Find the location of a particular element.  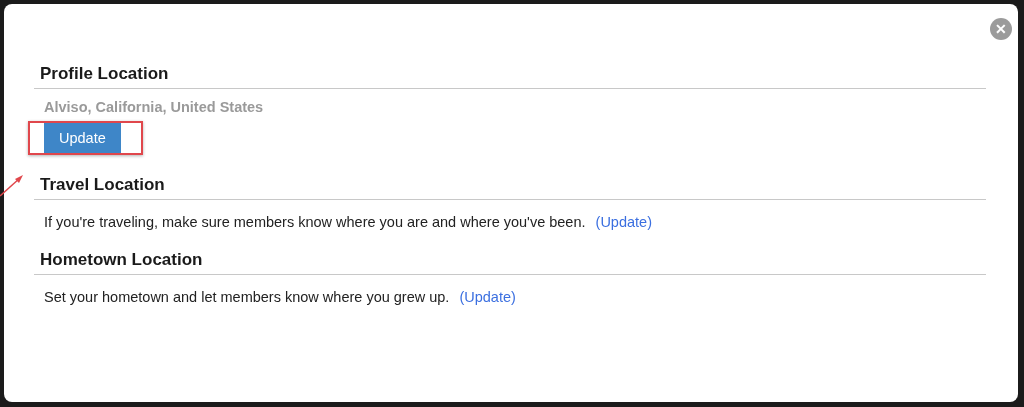

close-button: ✕ is located at coordinates (1001, 29).